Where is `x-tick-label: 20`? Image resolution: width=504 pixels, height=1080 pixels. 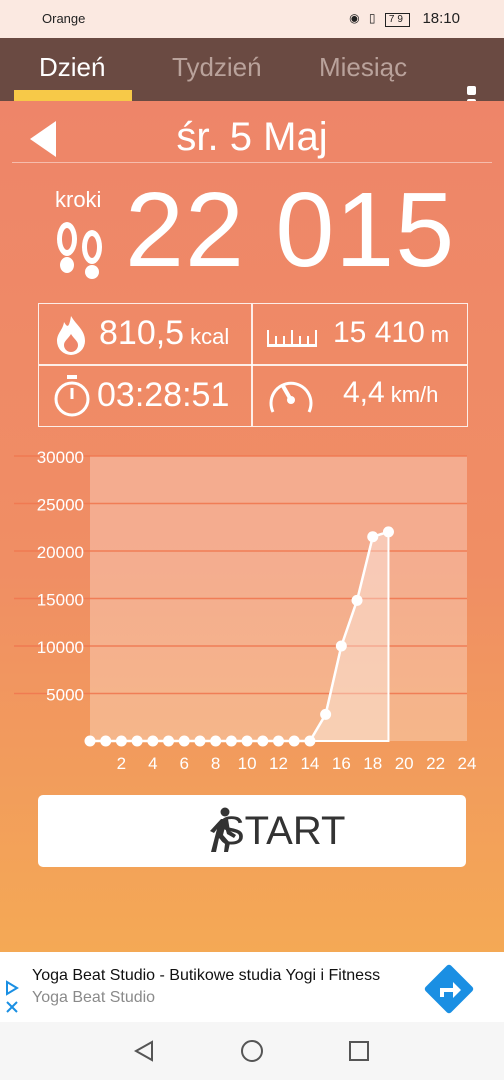 x-tick-label: 20 is located at coordinates (404, 763).